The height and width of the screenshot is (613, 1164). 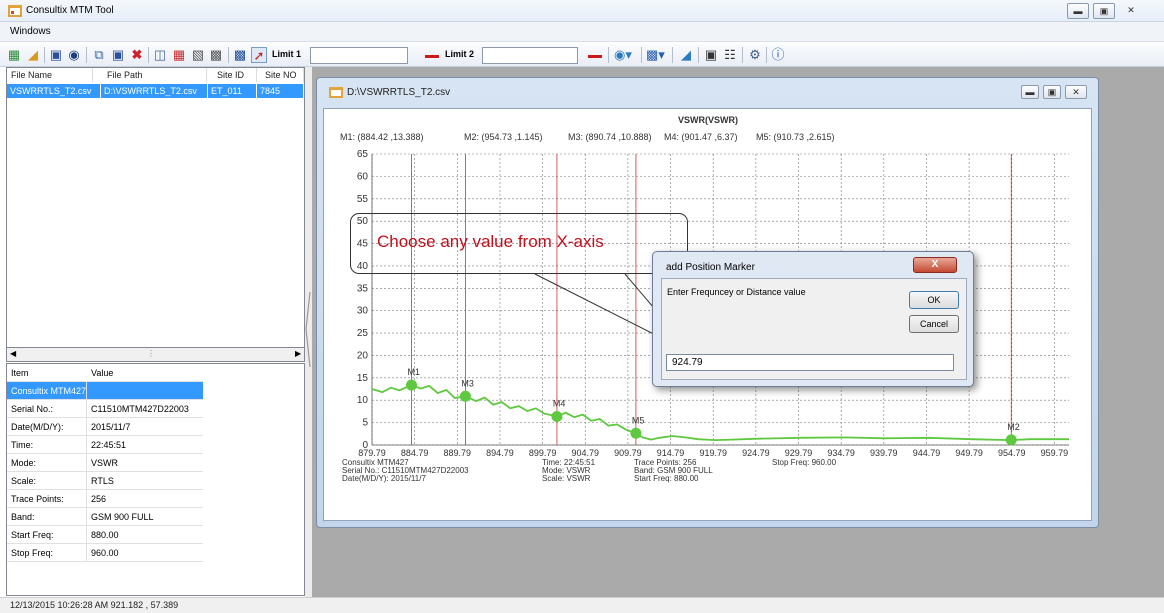 What do you see at coordinates (934, 300) in the screenshot?
I see `ok-button: OK` at bounding box center [934, 300].